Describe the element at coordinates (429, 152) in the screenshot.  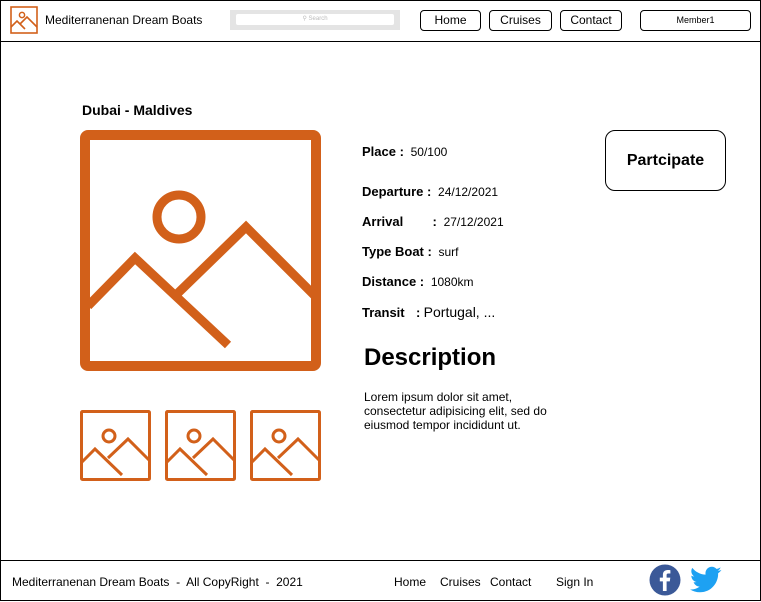
I see `detail-value: 50/100` at that location.